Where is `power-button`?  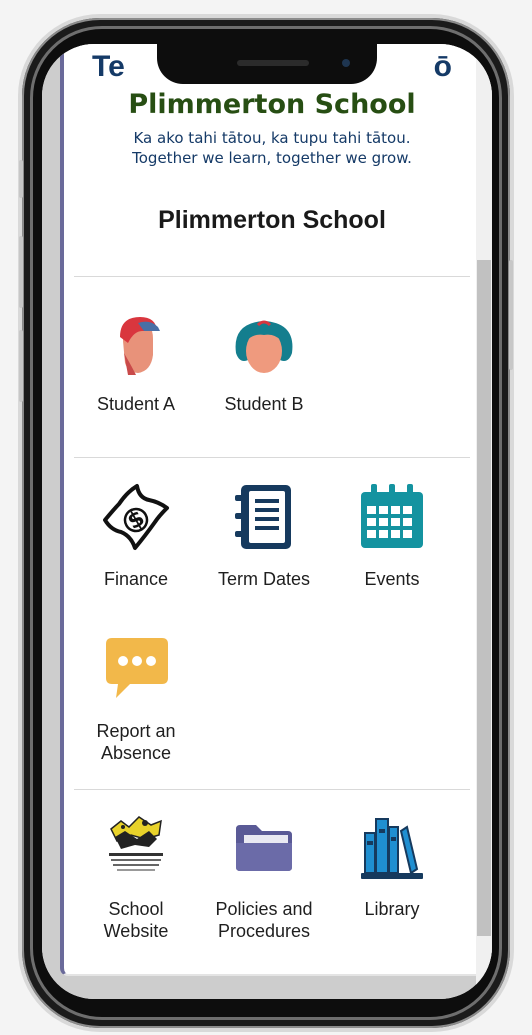
power-button is located at coordinates (511, 315).